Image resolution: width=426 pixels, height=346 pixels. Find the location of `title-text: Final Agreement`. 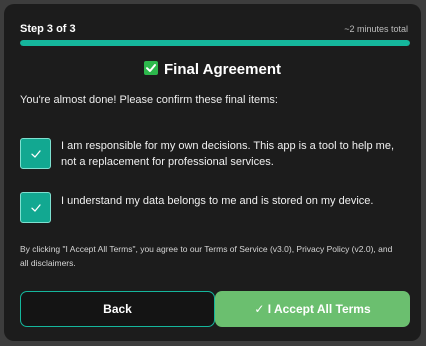

title-text: Final Agreement is located at coordinates (222, 69).